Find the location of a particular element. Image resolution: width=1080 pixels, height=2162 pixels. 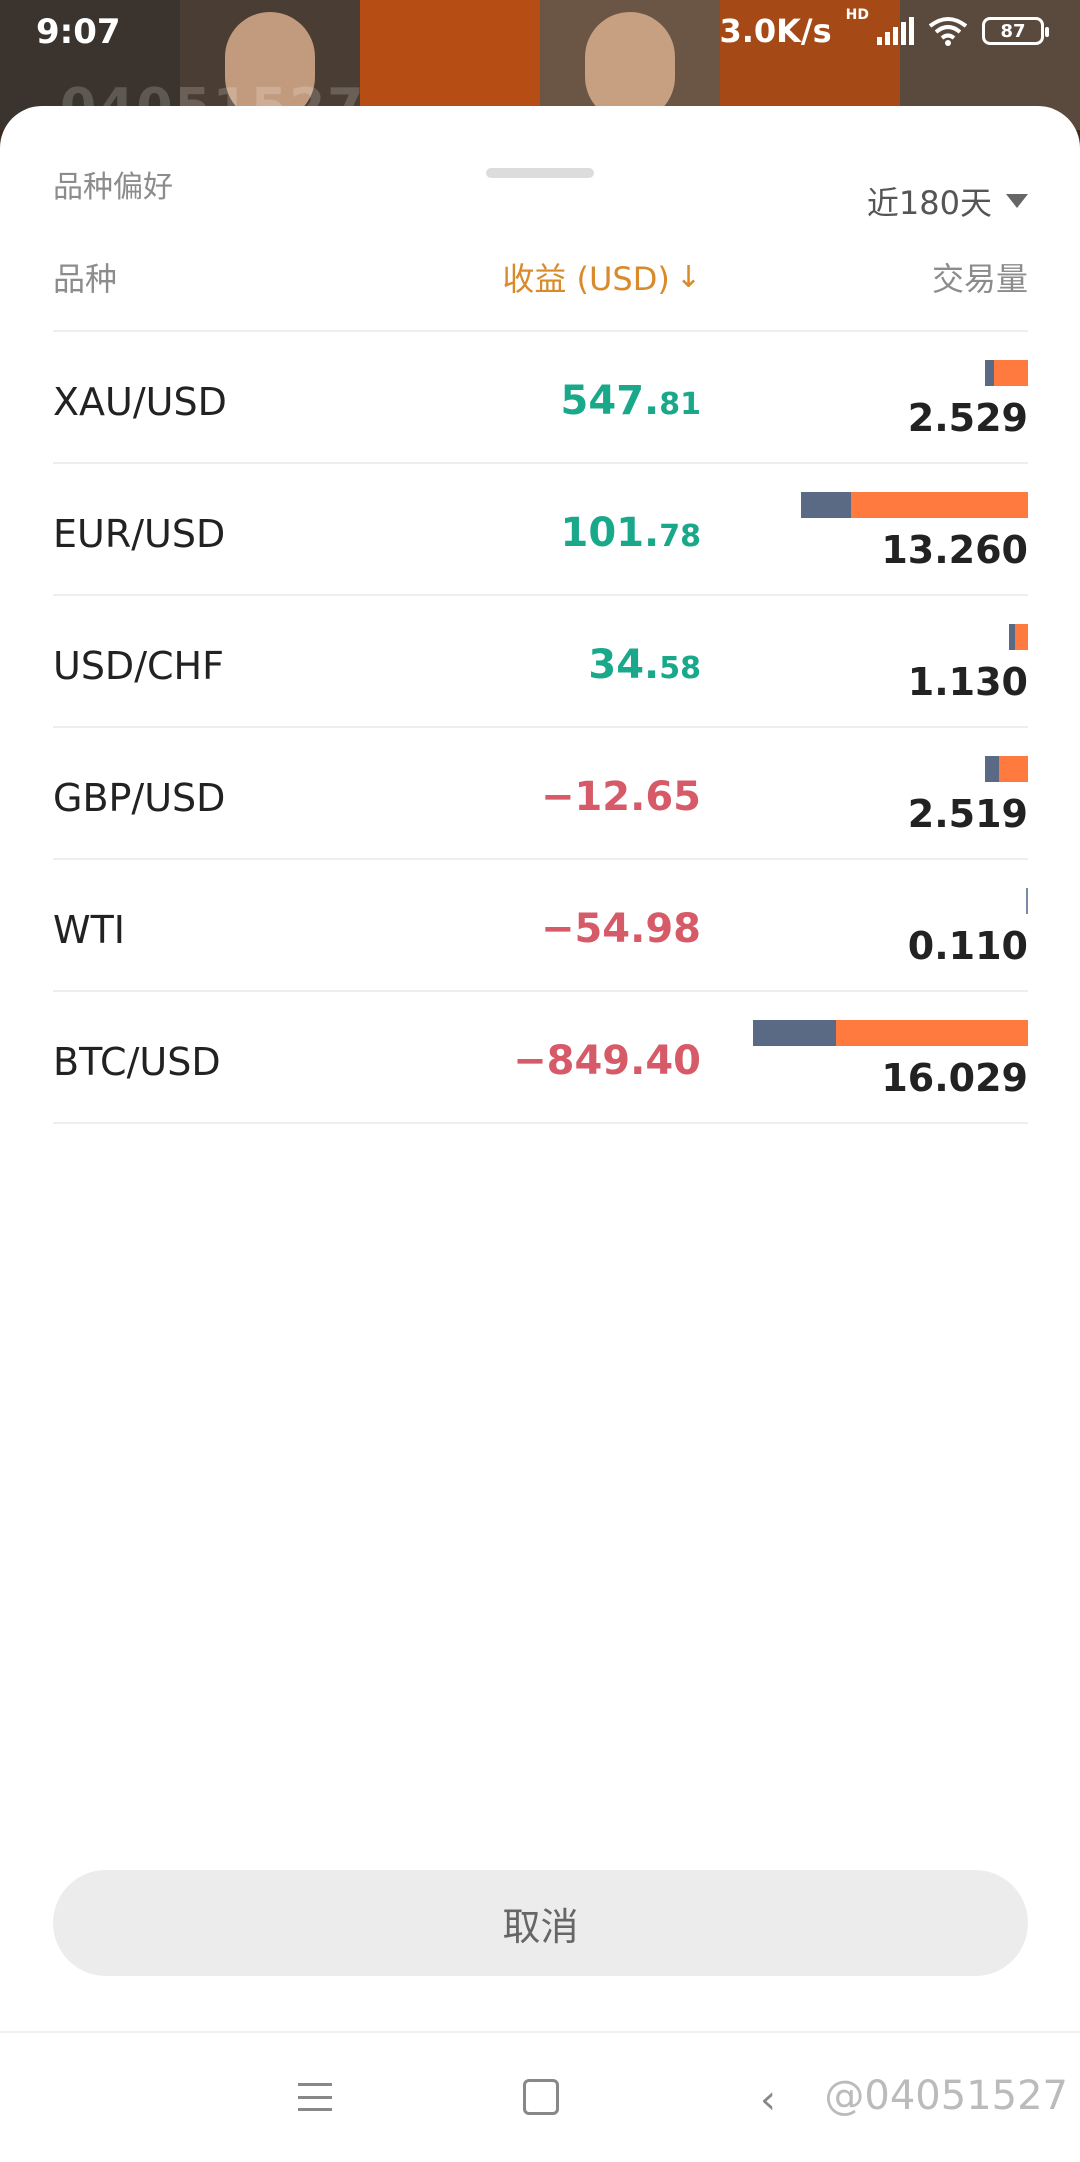

profit-integer: 101. is located at coordinates (610, 533).